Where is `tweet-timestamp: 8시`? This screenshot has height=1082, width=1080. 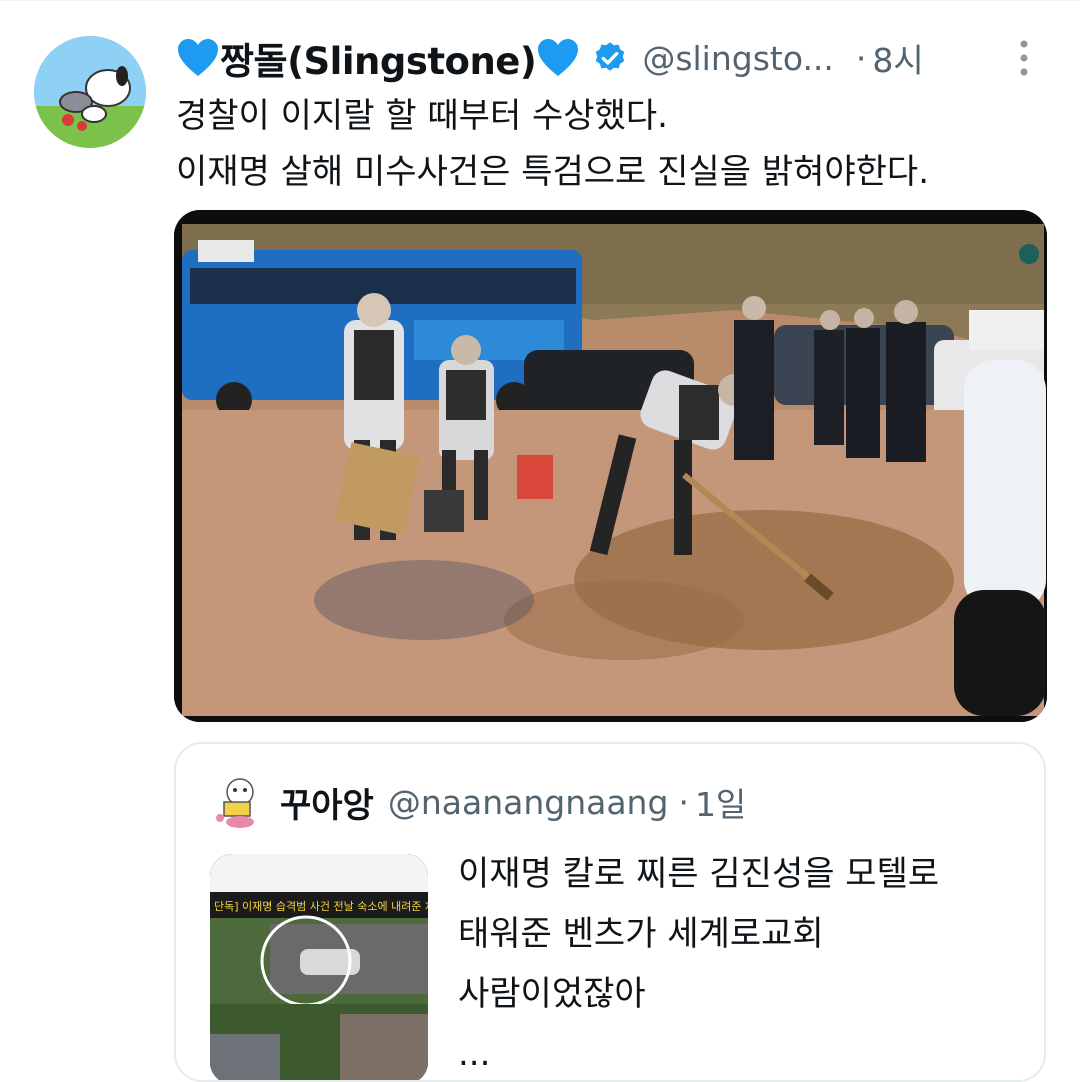
tweet-timestamp: 8시 is located at coordinates (897, 58).